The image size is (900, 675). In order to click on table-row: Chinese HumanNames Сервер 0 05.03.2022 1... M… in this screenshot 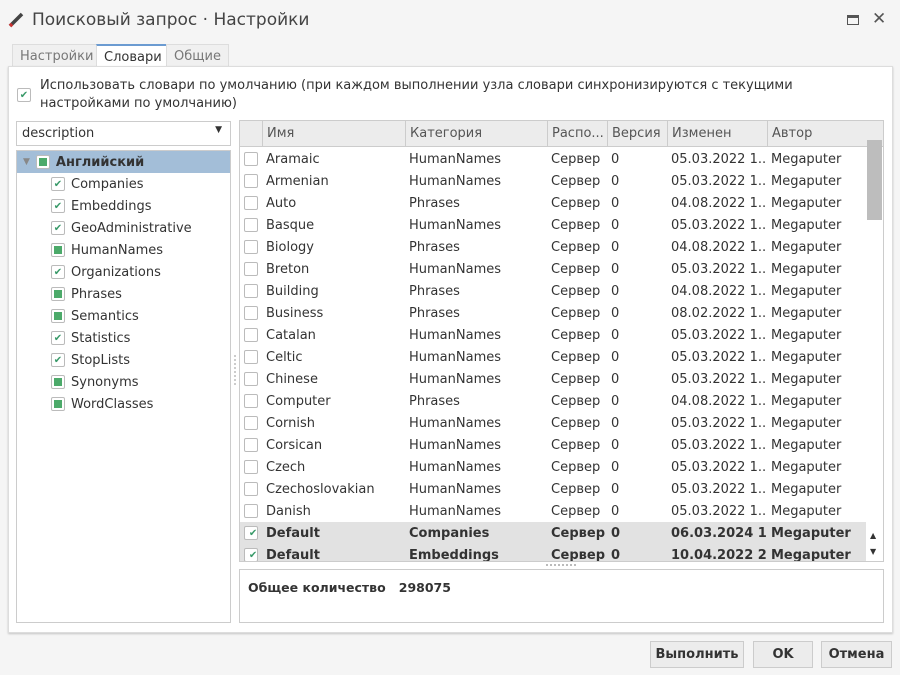, I will do `click(553, 379)`.